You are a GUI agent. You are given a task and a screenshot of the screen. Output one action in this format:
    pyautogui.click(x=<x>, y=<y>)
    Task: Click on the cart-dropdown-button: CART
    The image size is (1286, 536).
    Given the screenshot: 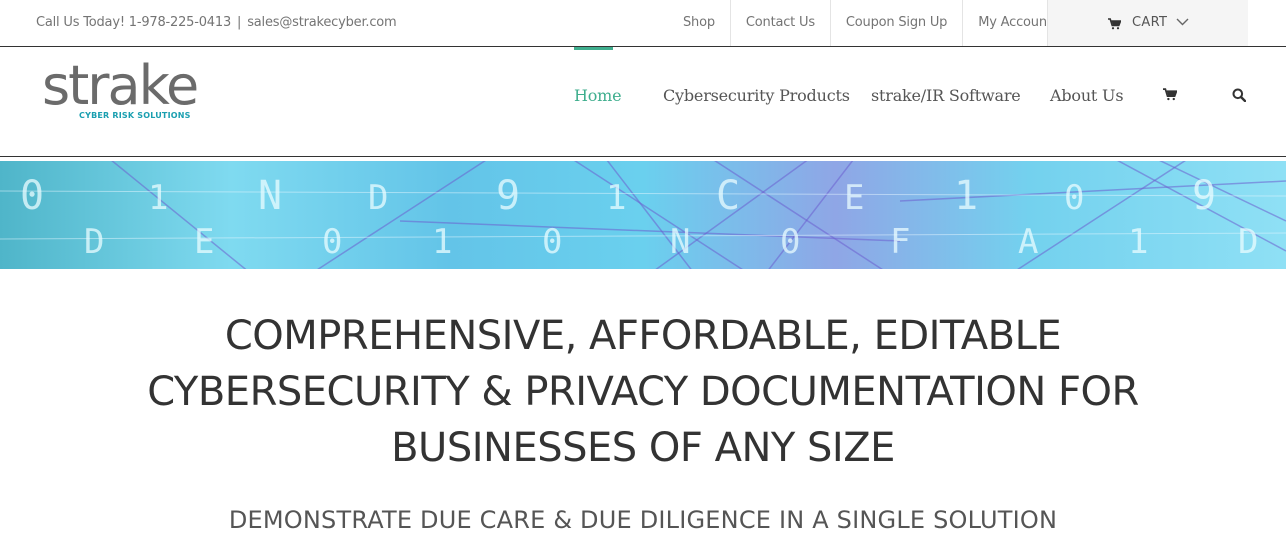 What is the action you would take?
    pyautogui.click(x=1147, y=23)
    